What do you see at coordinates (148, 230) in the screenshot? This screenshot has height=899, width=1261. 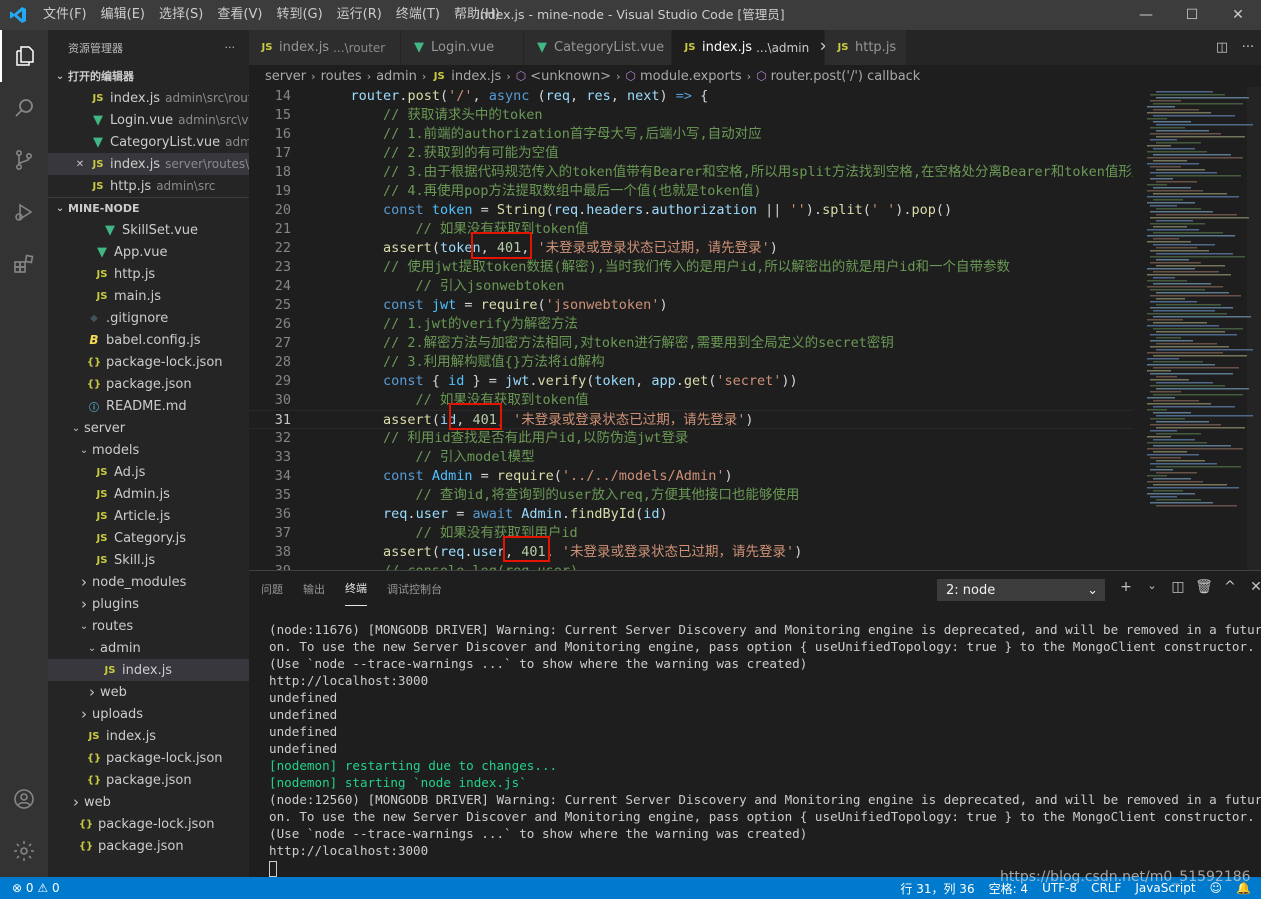 I see `tree-file: ▼ SkillSet.vue` at bounding box center [148, 230].